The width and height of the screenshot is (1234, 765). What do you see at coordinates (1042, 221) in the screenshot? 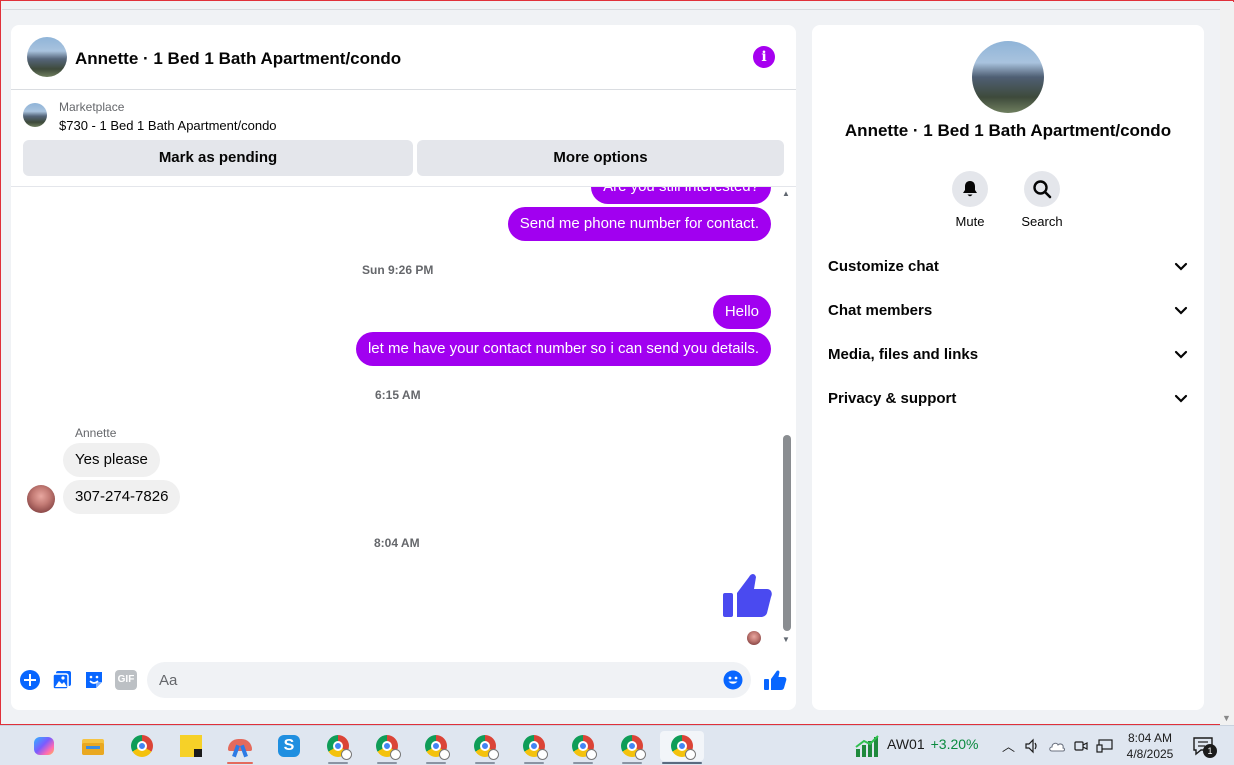
I see `search-label: Search` at bounding box center [1042, 221].